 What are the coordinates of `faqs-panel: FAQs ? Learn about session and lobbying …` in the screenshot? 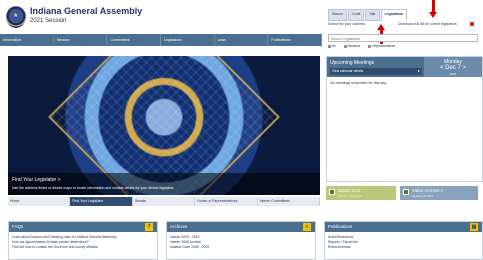 It's located at (83, 240).